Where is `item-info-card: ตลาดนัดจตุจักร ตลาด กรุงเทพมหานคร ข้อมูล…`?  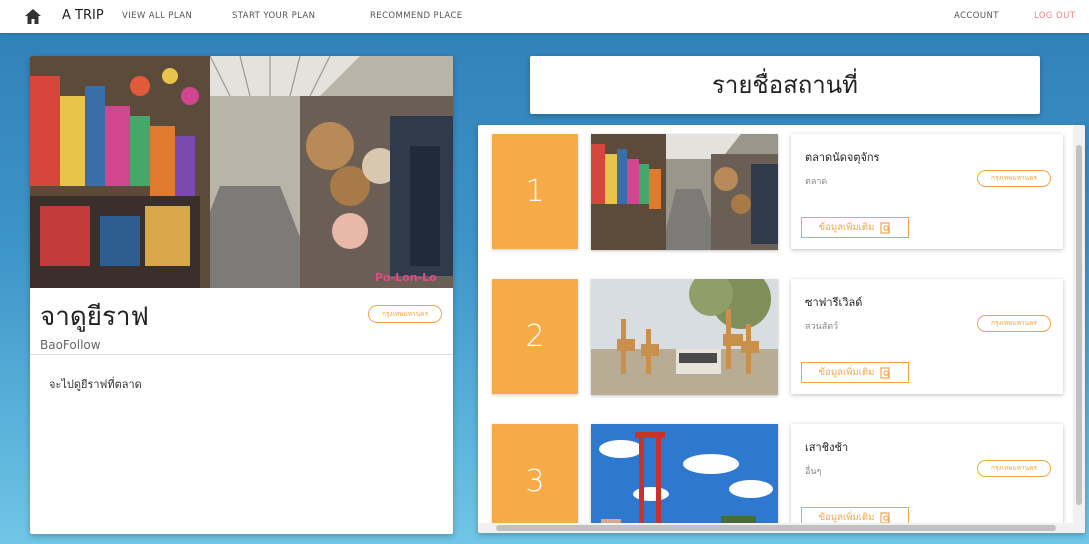 item-info-card: ตลาดนัดจตุจักร ตลาด กรุงเทพมหานคร ข้อมูล… is located at coordinates (927, 191).